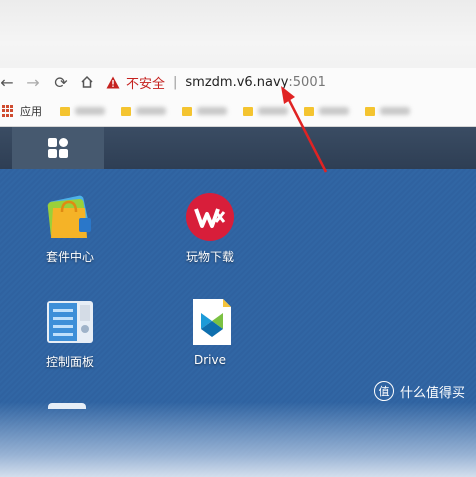 The height and width of the screenshot is (477, 476). I want to click on arrow-head, so click(288, 95).